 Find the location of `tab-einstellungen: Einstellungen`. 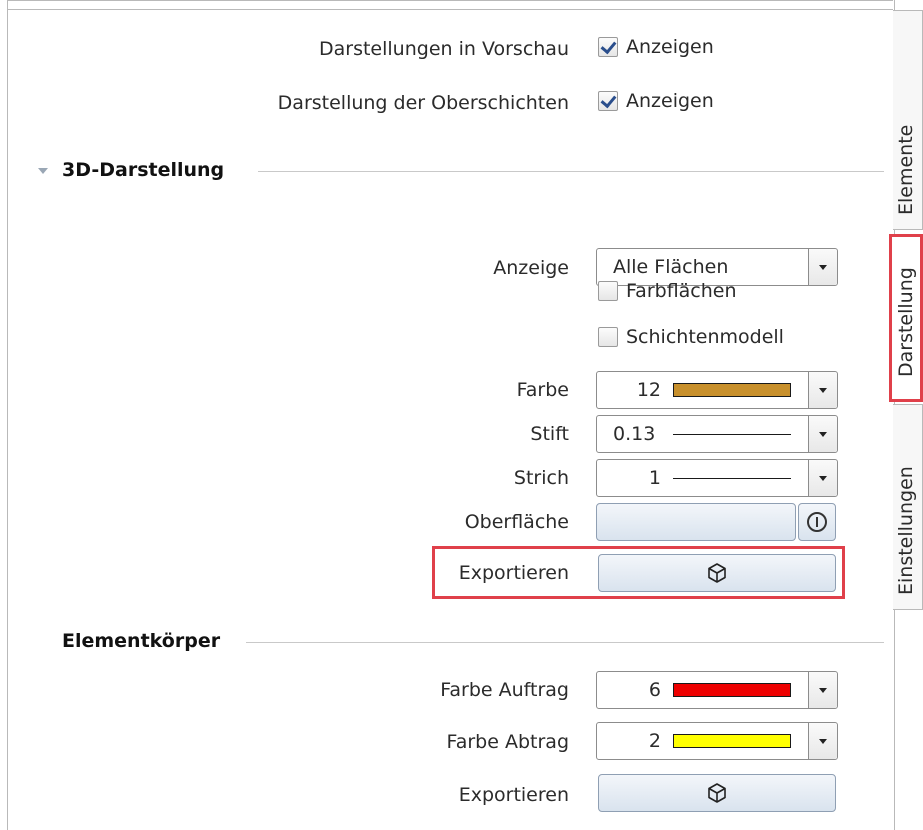

tab-einstellungen: Einstellungen is located at coordinates (908, 507).